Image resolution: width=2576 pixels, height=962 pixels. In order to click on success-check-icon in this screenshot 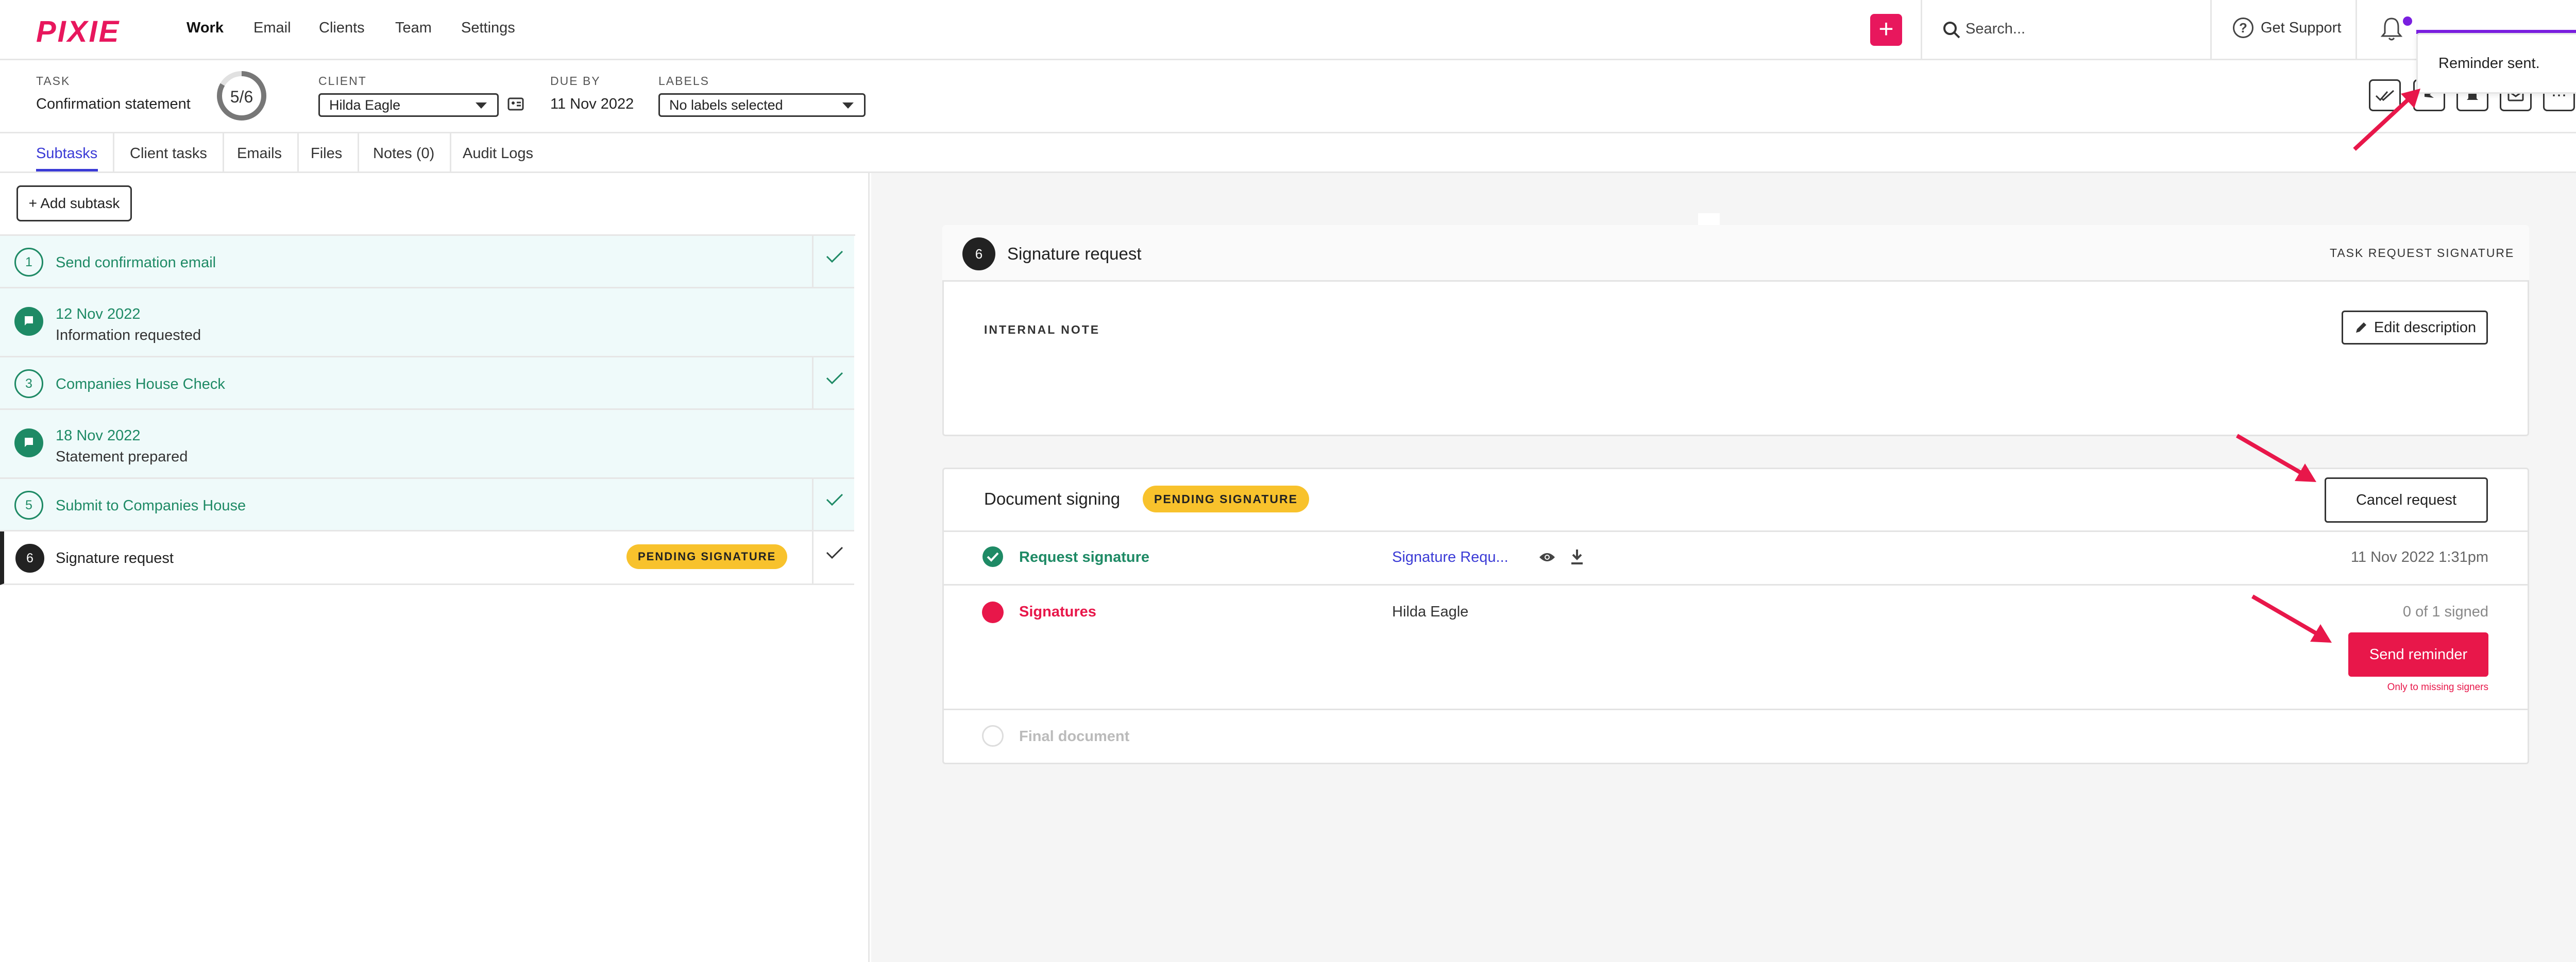, I will do `click(992, 556)`.